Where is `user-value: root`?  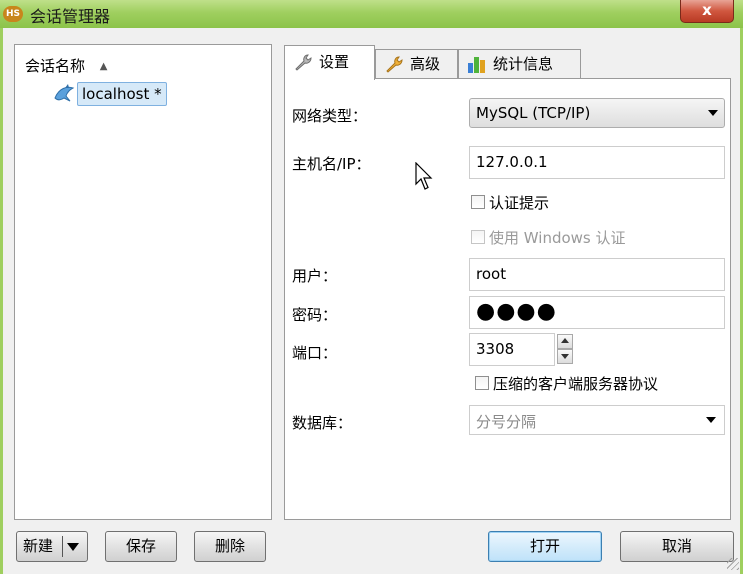
user-value: root is located at coordinates (491, 274).